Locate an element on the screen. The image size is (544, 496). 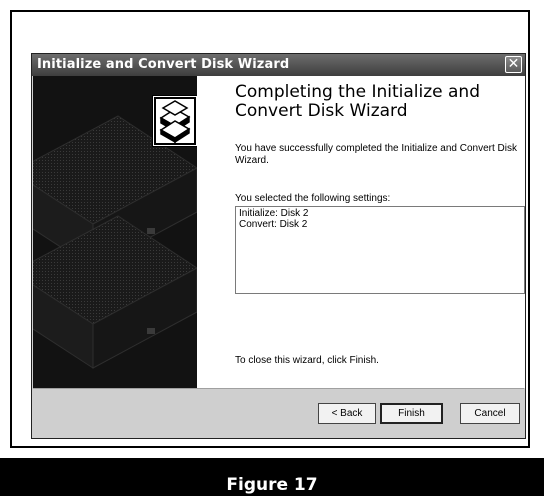
figure-caption: Figure 17 is located at coordinates (272, 485).